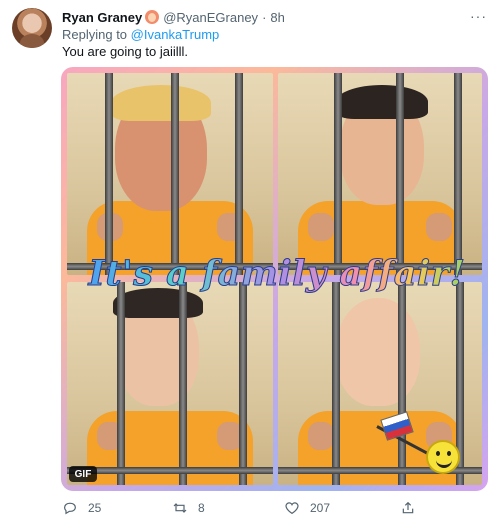 This screenshot has width=499, height=523. Describe the element at coordinates (83, 474) in the screenshot. I see `gif-badge: GIF` at that location.